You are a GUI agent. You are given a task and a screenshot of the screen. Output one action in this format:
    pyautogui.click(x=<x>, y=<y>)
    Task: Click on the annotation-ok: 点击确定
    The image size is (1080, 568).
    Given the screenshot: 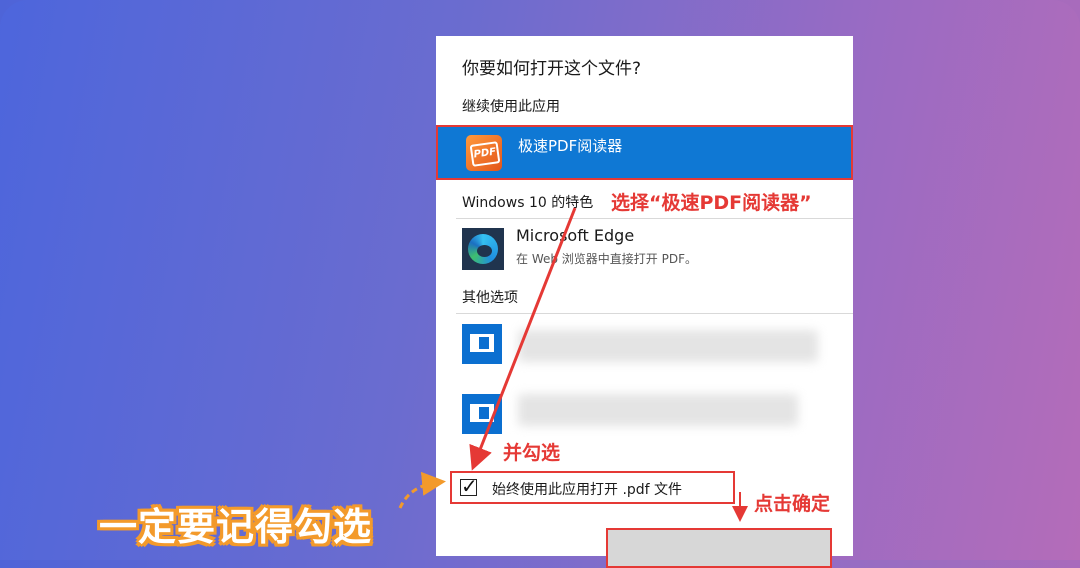 What is the action you would take?
    pyautogui.click(x=792, y=504)
    